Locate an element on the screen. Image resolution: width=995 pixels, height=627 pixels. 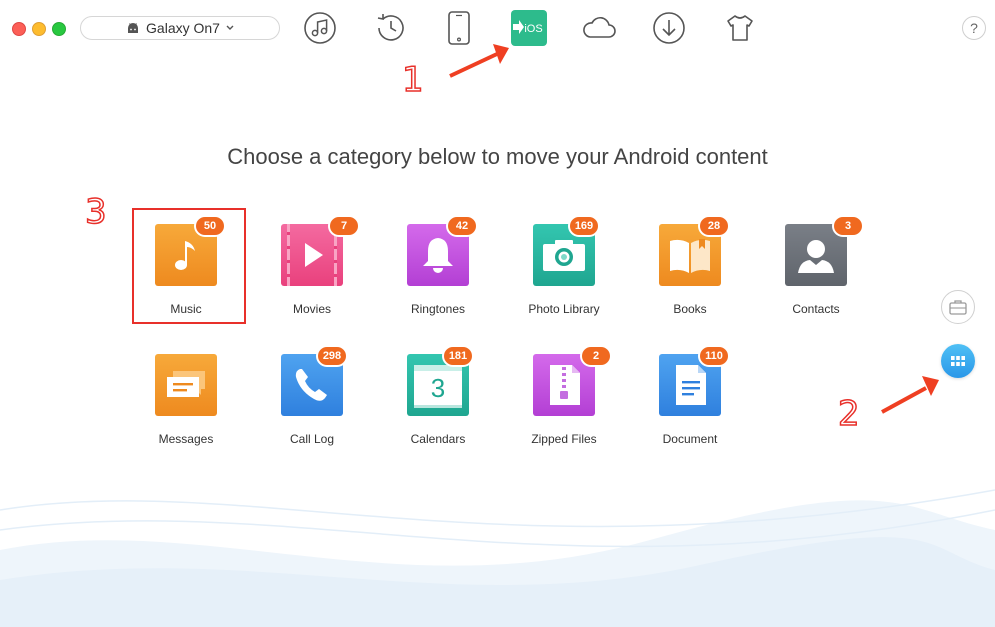
toolkit-button is located at coordinates (740, 28).